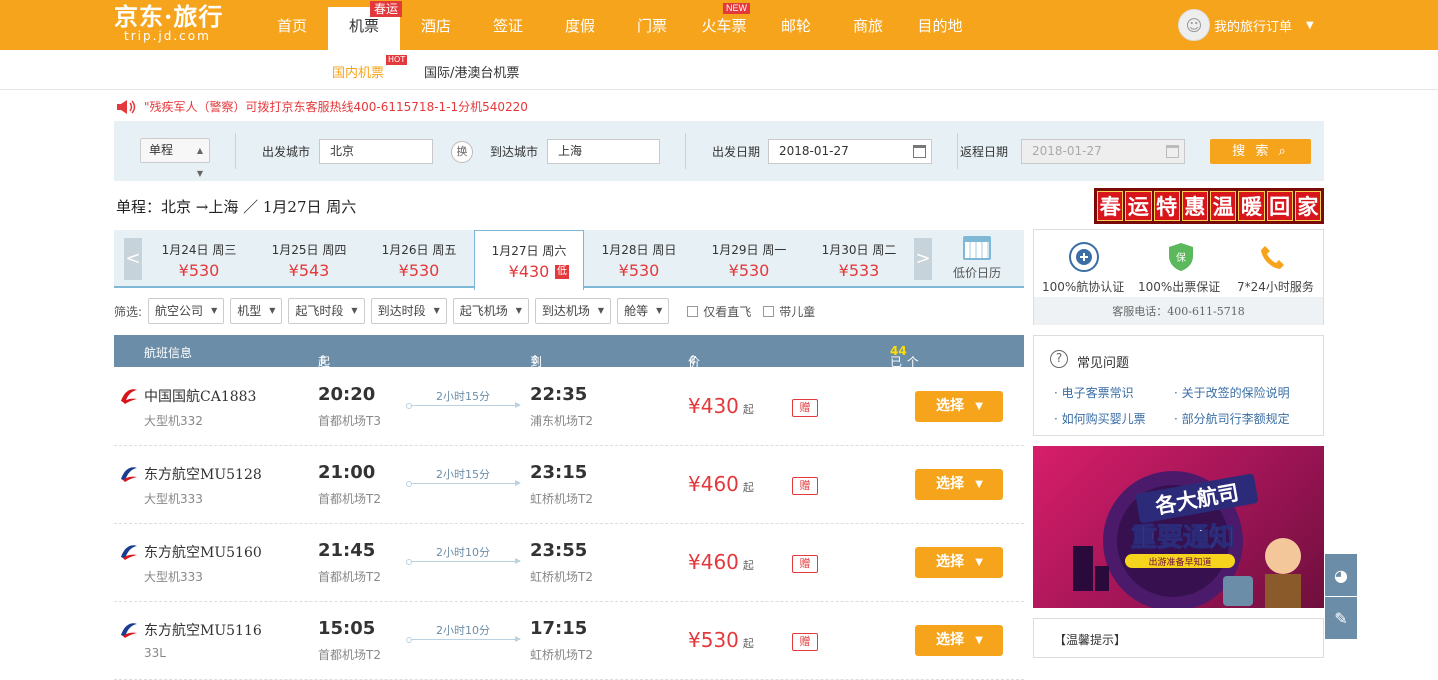  Describe the element at coordinates (573, 311) in the screenshot. I see `filter-arrive-airport: 到达机场 ▼` at that location.